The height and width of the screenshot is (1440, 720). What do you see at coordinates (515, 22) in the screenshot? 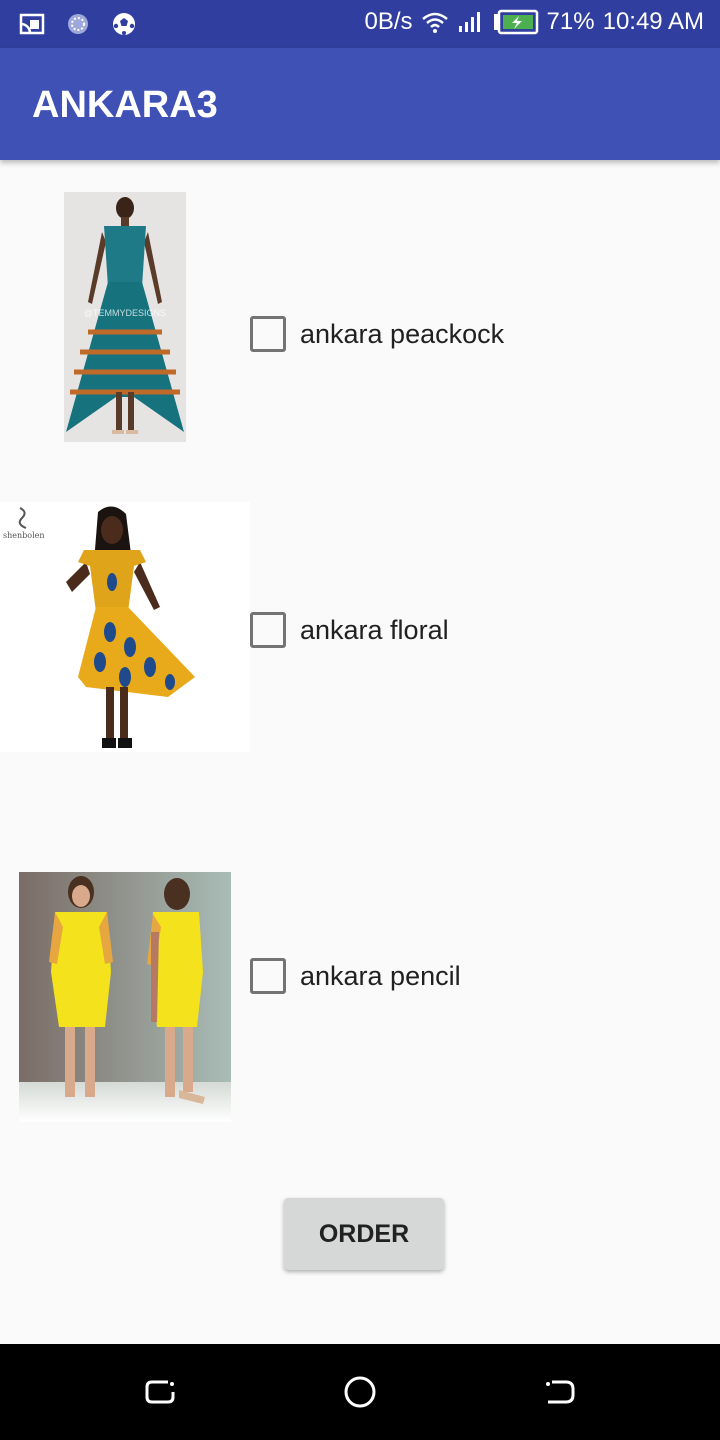
I see `battery-charging-icon` at bounding box center [515, 22].